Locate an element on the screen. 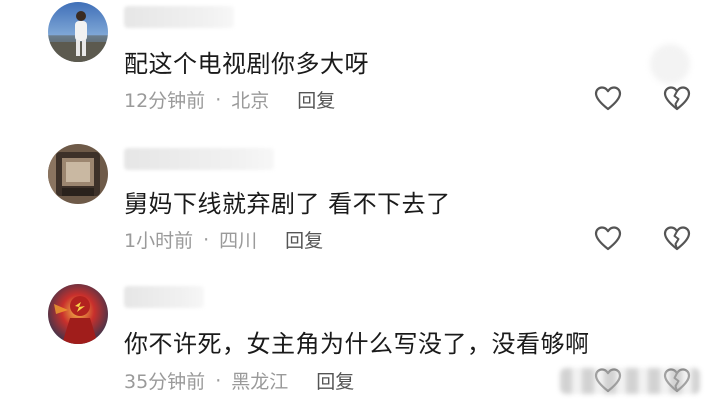 This screenshot has height=404, width=716. comment-time: 12分钟前 is located at coordinates (165, 101).